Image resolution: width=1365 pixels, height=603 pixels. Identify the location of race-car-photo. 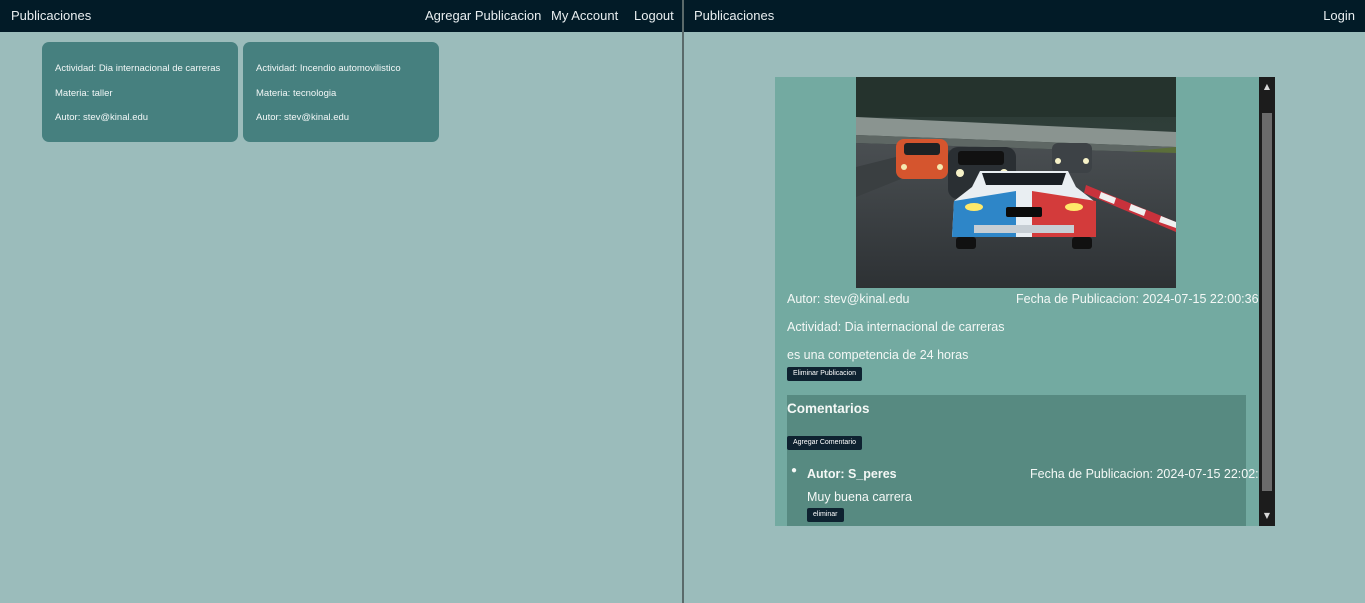
(1016, 182).